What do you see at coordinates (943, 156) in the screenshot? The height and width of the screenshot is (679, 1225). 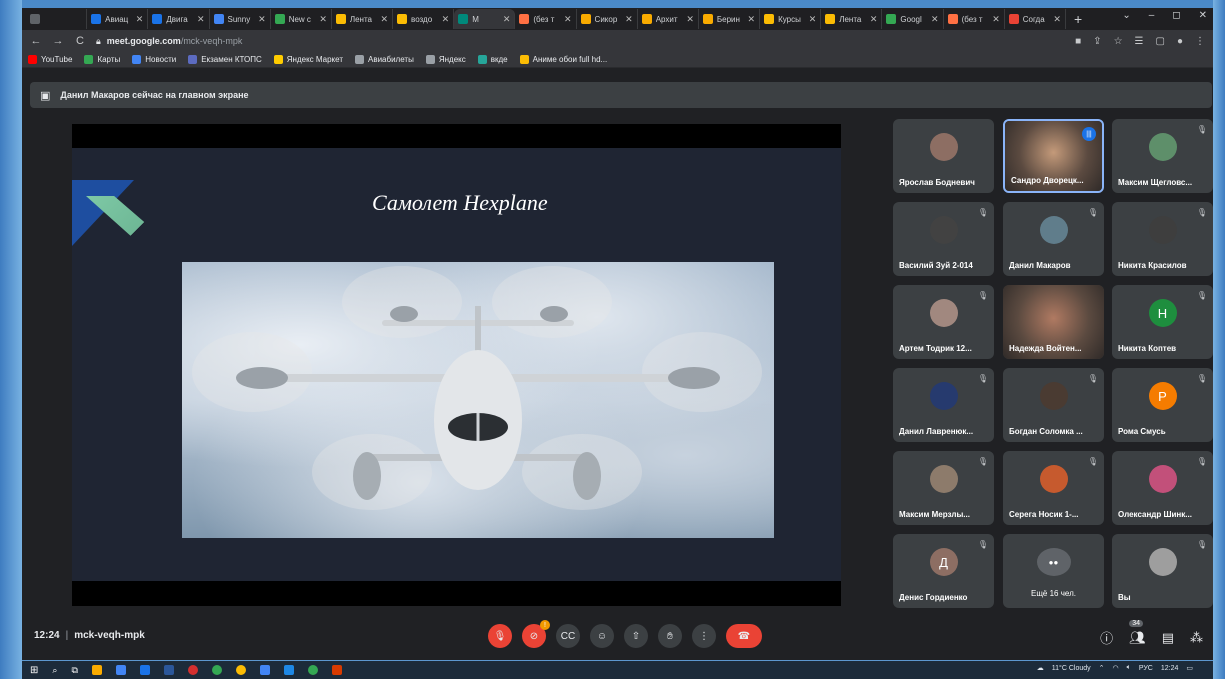 I see `participant-tile: Ярослав Бодневич` at bounding box center [943, 156].